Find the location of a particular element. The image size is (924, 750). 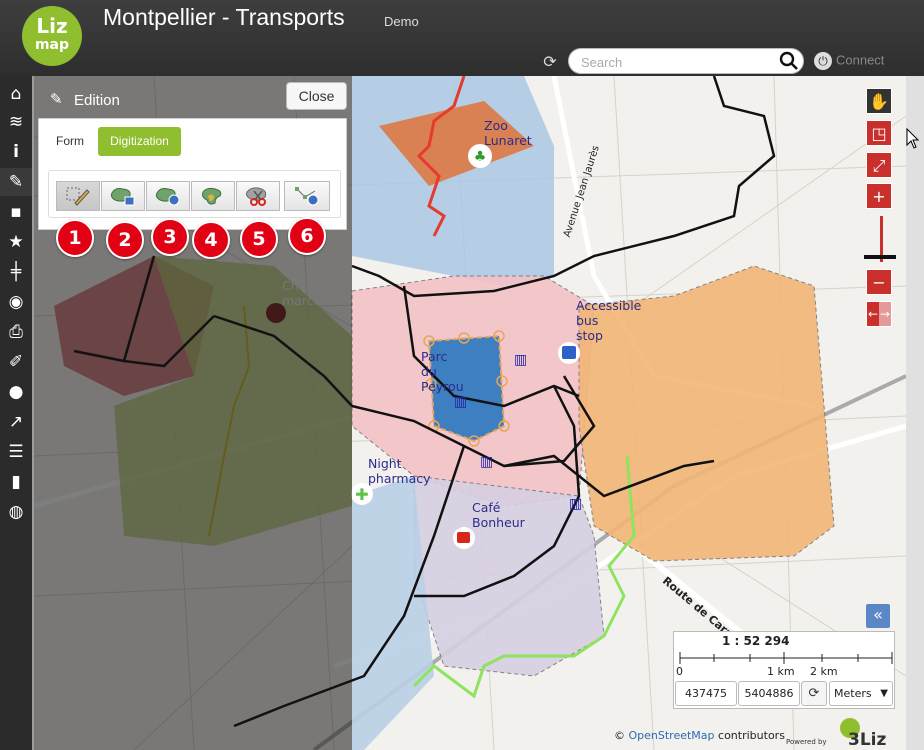

coord-refresh-button: ⟳ is located at coordinates (814, 693).